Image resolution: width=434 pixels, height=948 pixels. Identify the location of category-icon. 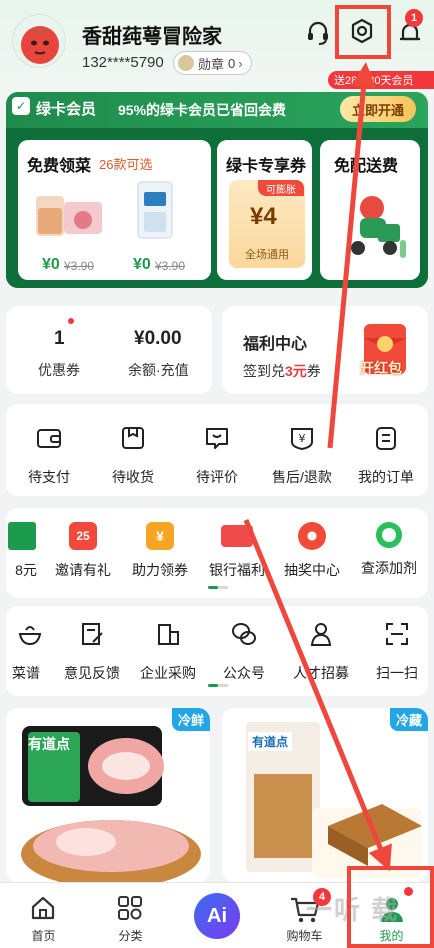
(130, 908).